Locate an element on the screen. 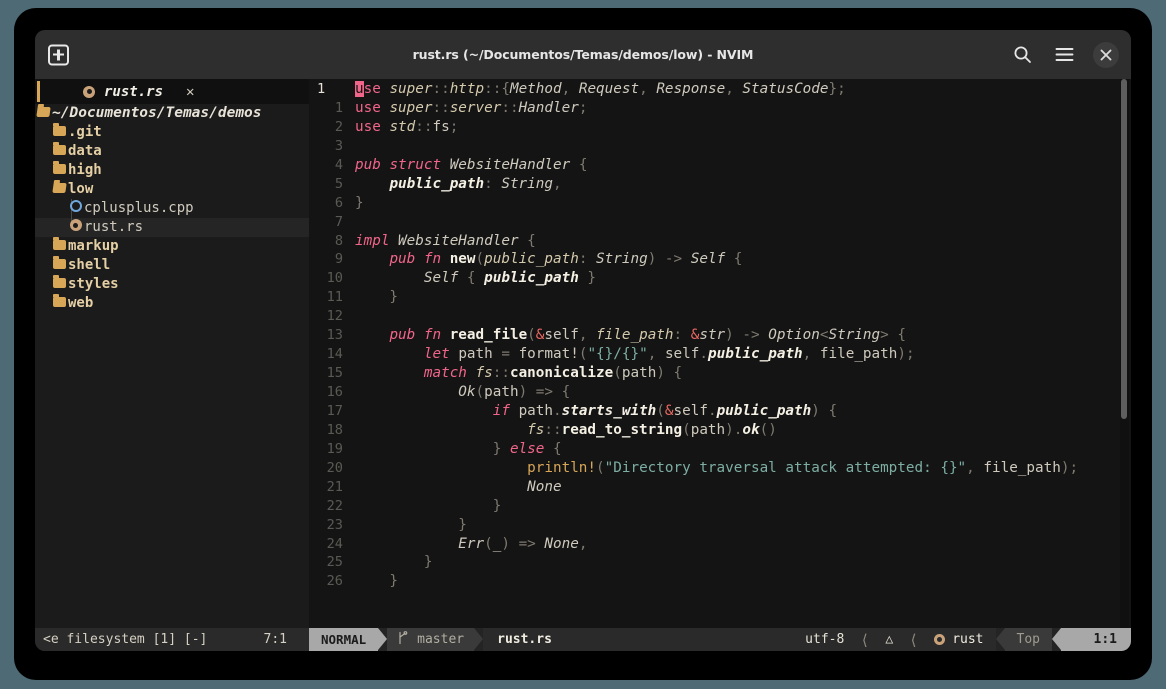 The width and height of the screenshot is (1166, 689). line-number: 2 is located at coordinates (338, 126).